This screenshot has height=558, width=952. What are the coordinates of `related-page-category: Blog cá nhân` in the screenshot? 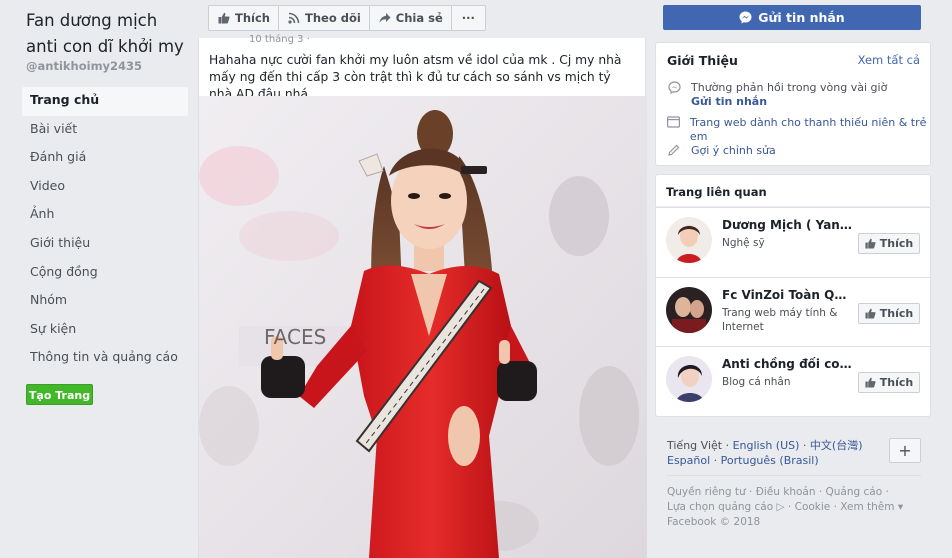 It's located at (756, 382).